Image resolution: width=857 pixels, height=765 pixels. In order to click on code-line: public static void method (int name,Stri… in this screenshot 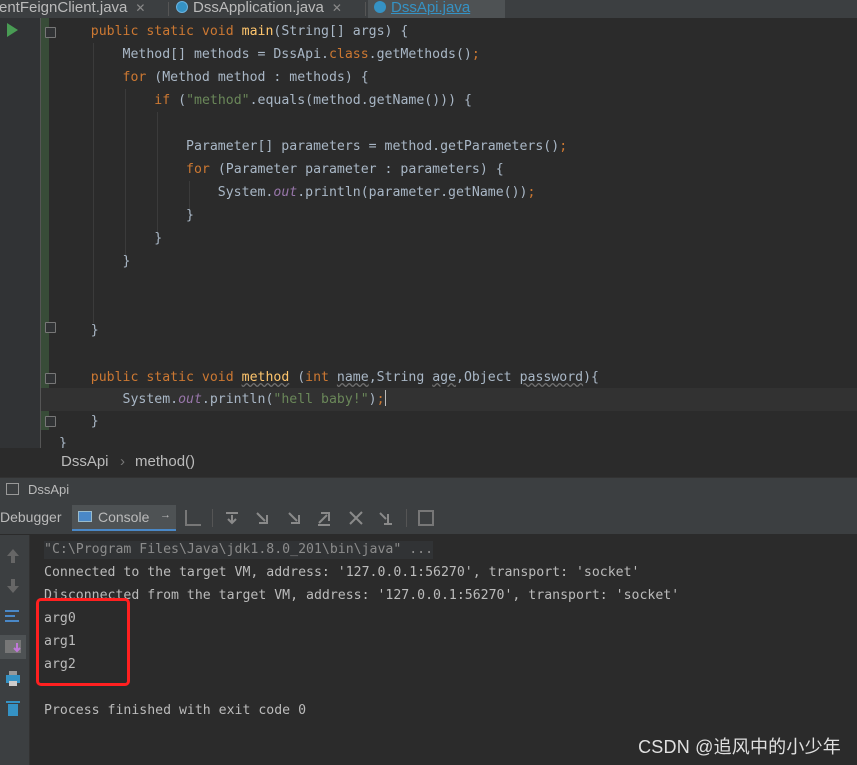, I will do `click(329, 377)`.